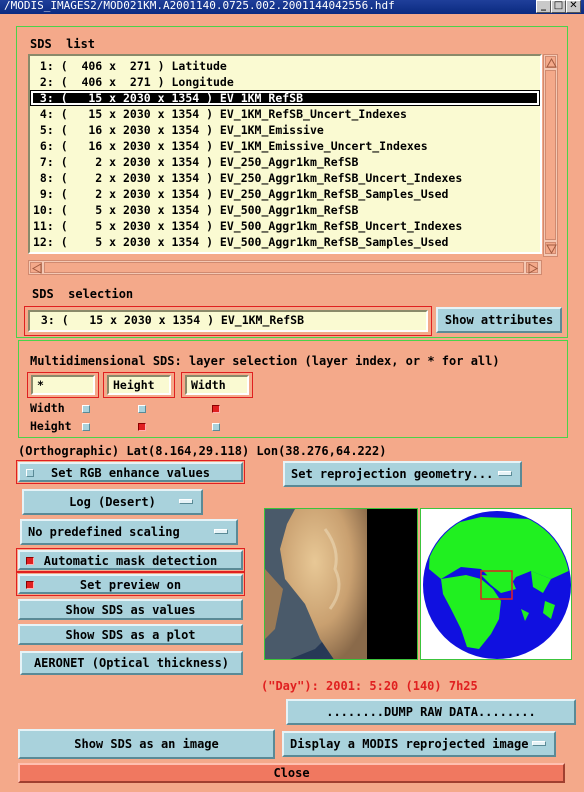  I want to click on sds-list-item: 5: ( 16 x 2030 x 1354 ) EV_1KM_Emissive, so click(285, 130).